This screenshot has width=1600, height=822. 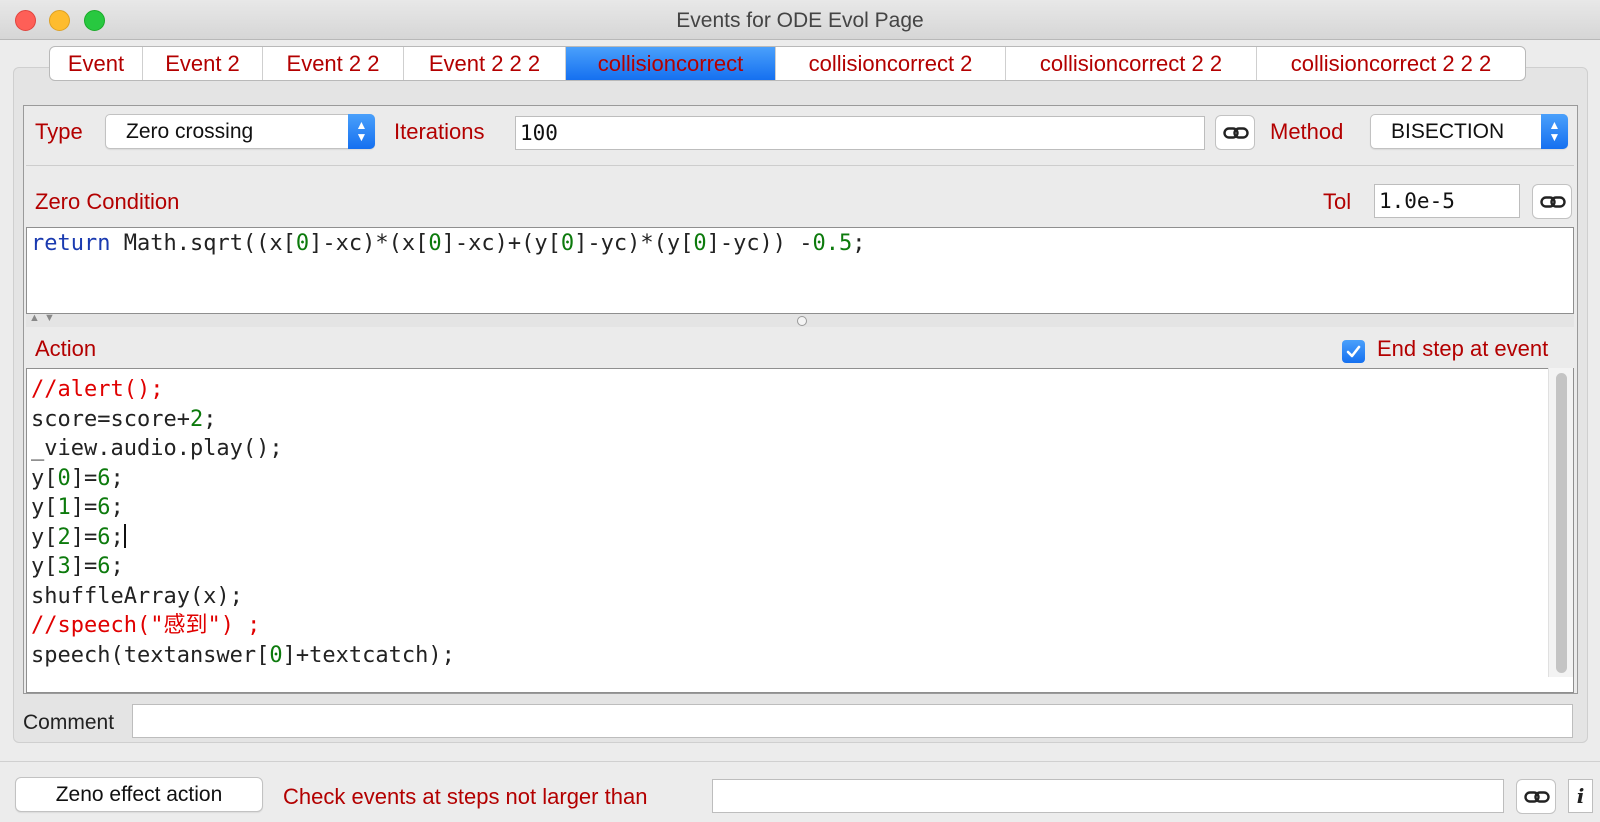 I want to click on iterations-input: 100, so click(x=860, y=133).